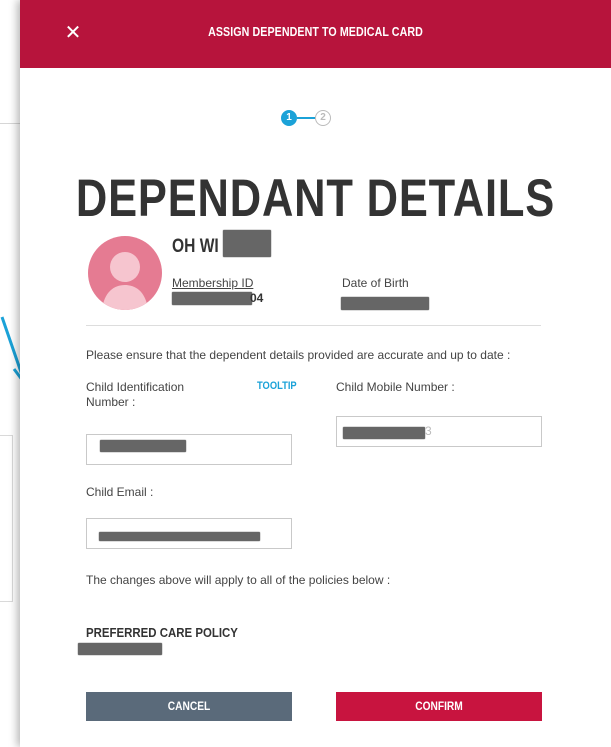 This screenshot has height=747, width=611. What do you see at coordinates (179, 536) in the screenshot?
I see `redacted-child-email` at bounding box center [179, 536].